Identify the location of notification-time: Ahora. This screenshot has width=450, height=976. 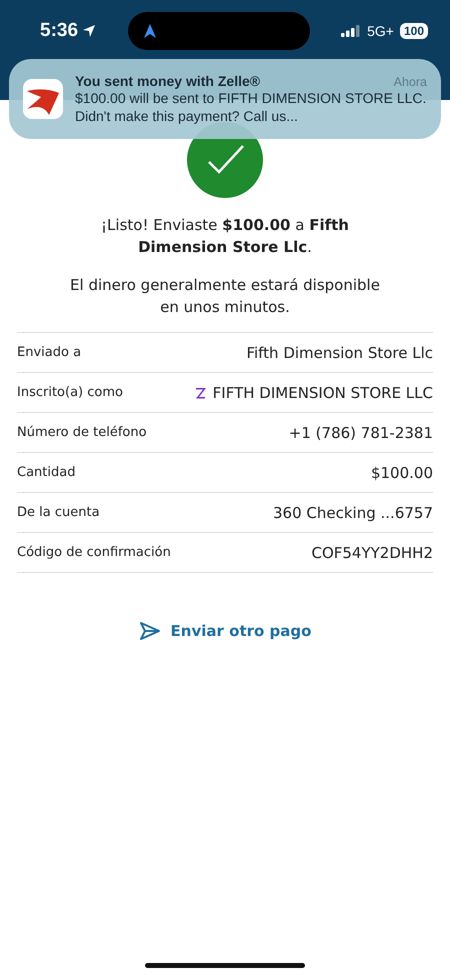
(410, 82).